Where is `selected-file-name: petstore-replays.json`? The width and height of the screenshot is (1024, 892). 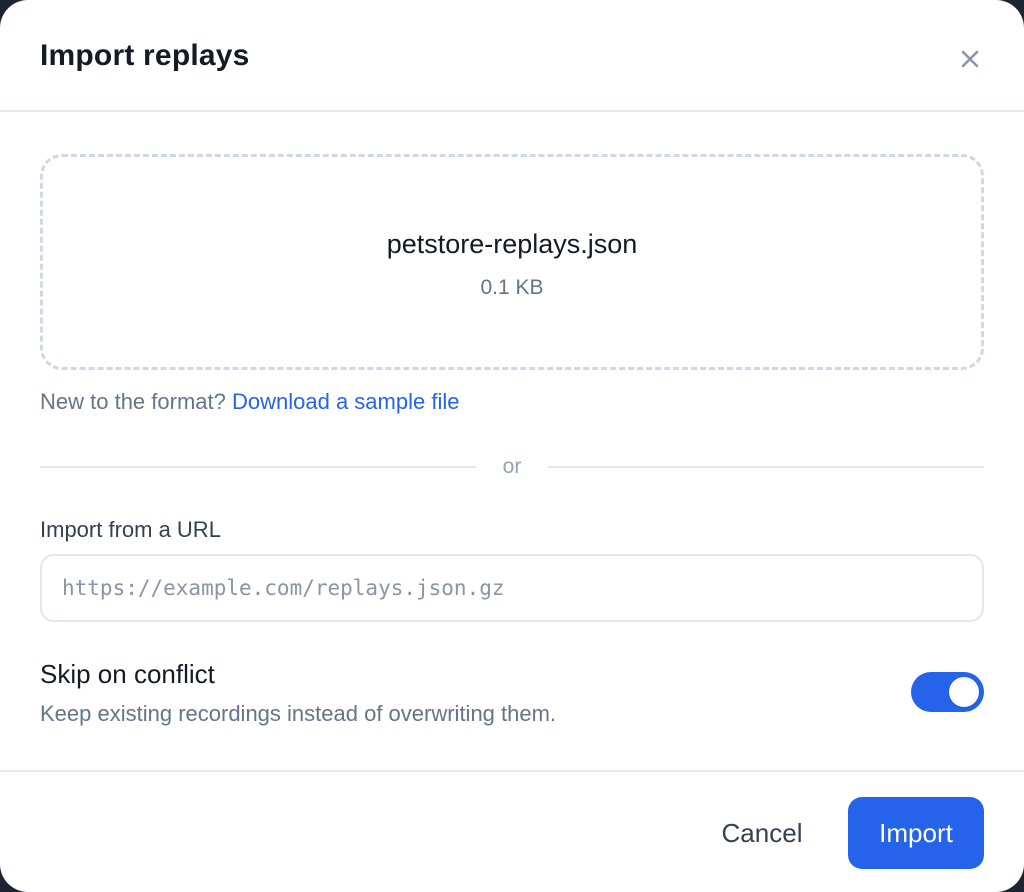
selected-file-name: petstore-replays.json is located at coordinates (512, 244).